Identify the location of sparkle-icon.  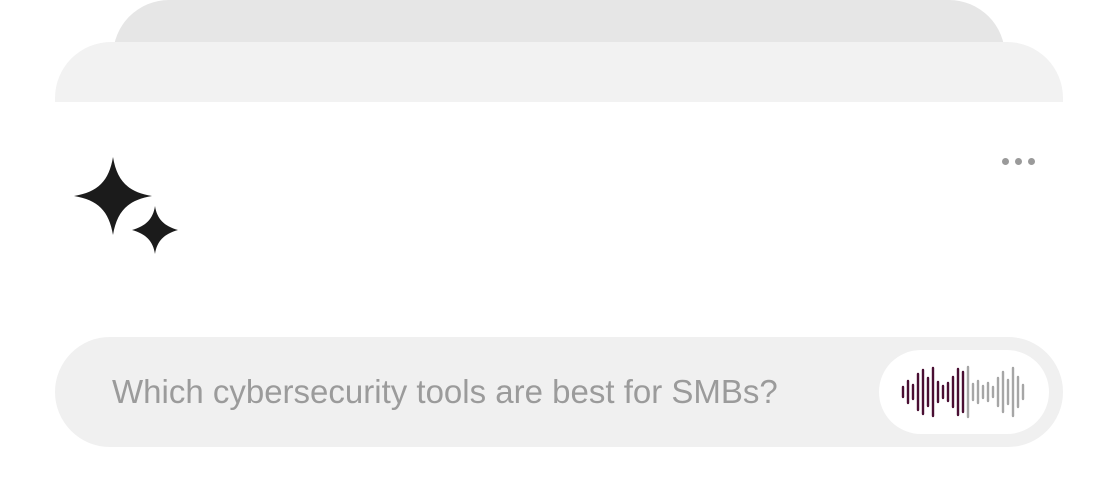
(126, 205).